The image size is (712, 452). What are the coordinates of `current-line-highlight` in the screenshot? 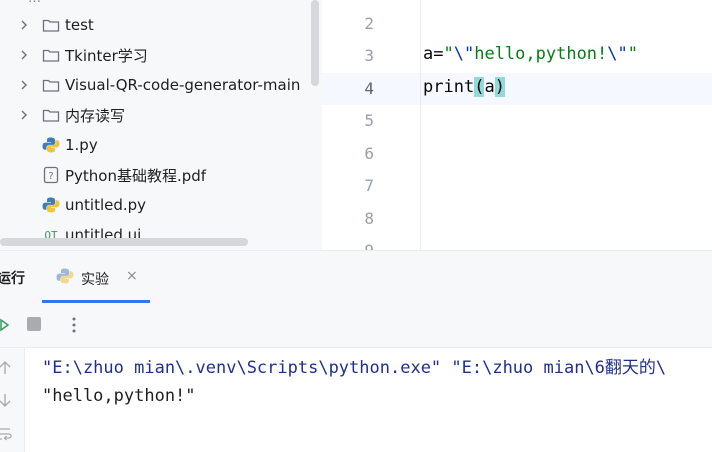 It's located at (517, 89).